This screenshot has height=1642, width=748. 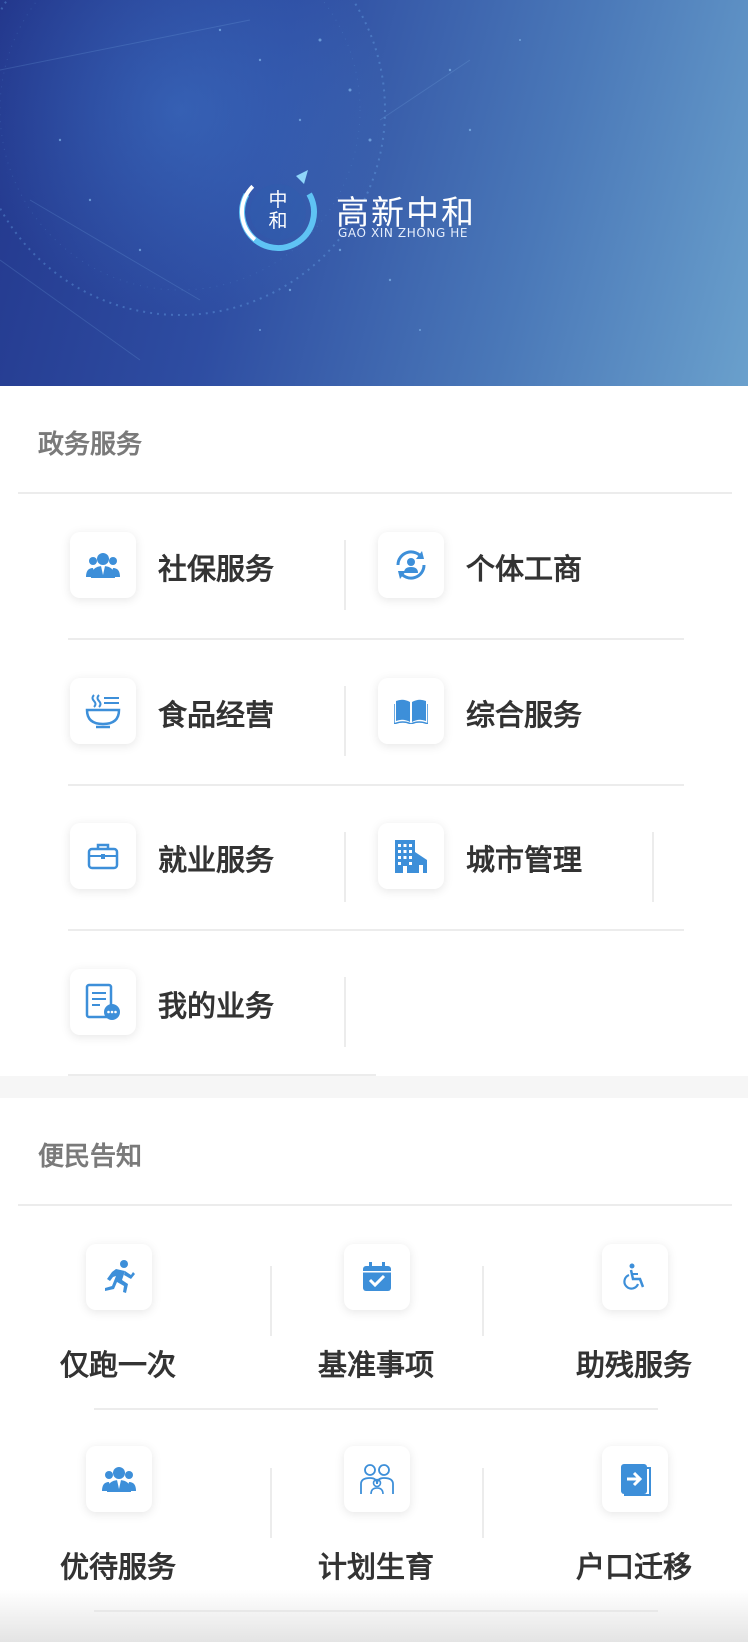 What do you see at coordinates (403, 233) in the screenshot?
I see `brand-name-pinyin: GAO XIN ZHONG HE` at bounding box center [403, 233].